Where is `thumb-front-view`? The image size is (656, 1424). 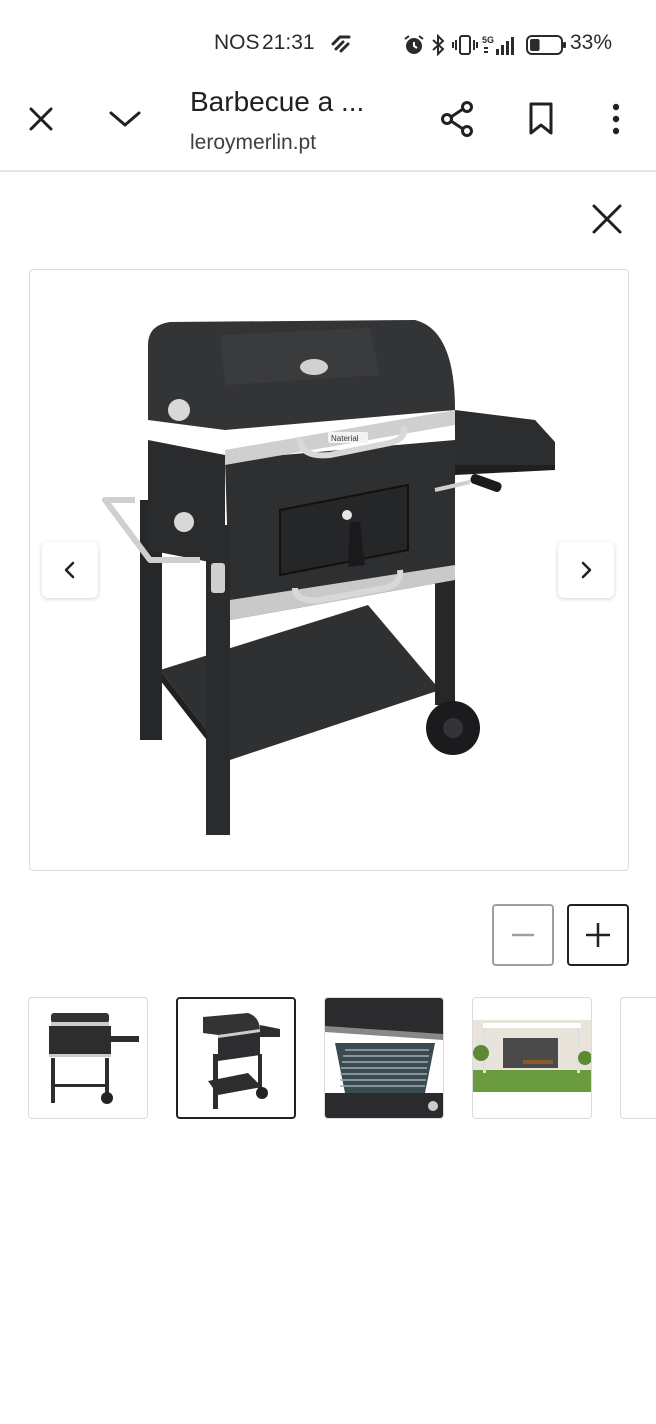 thumb-front-view is located at coordinates (88, 1058).